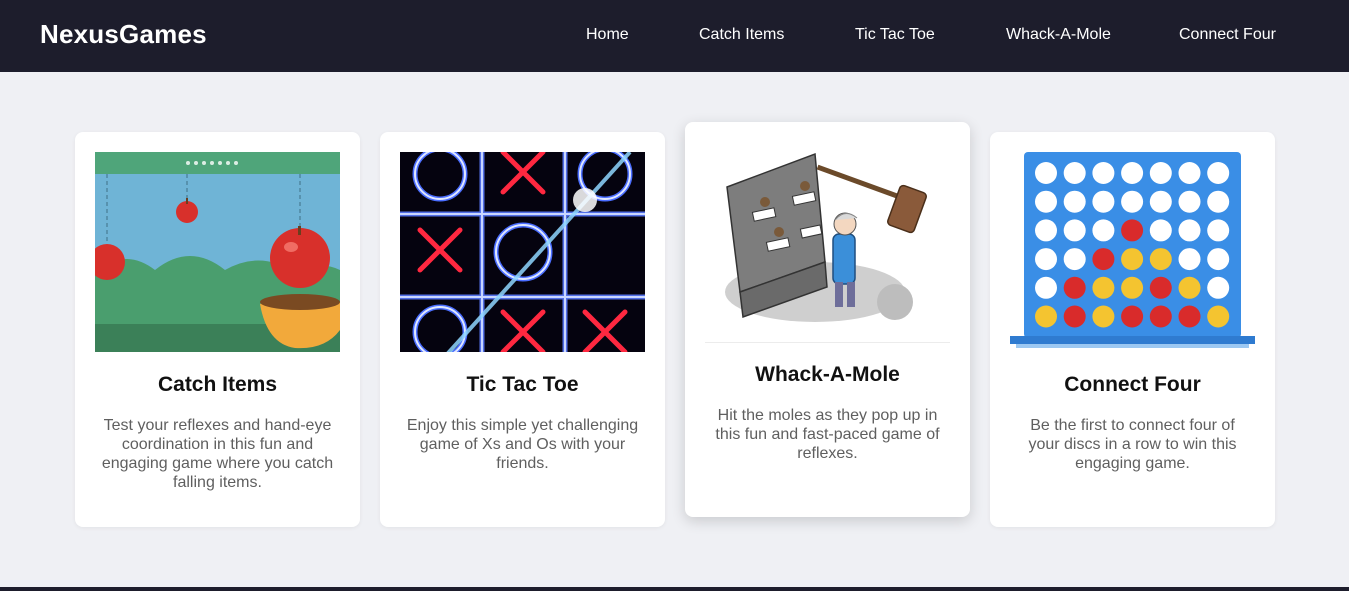 The width and height of the screenshot is (1349, 591). Describe the element at coordinates (217, 384) in the screenshot. I see `card-title: Catch Items` at that location.